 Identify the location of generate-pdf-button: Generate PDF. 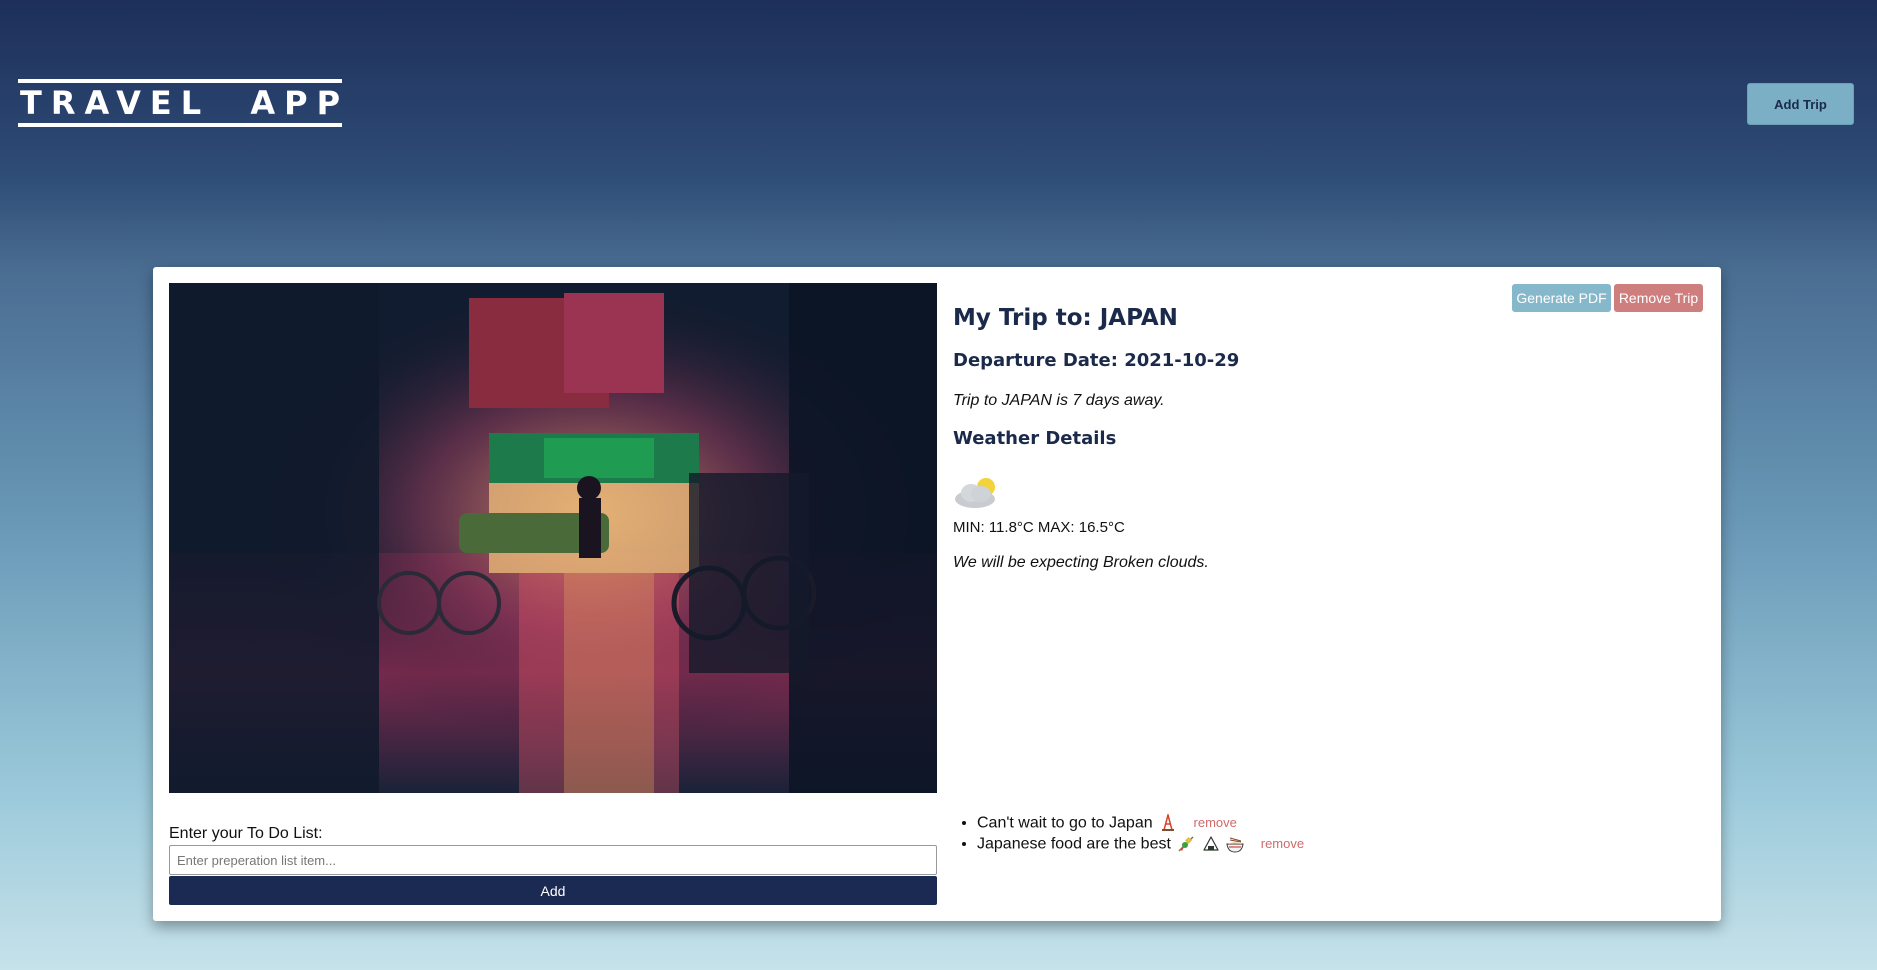
(1561, 298).